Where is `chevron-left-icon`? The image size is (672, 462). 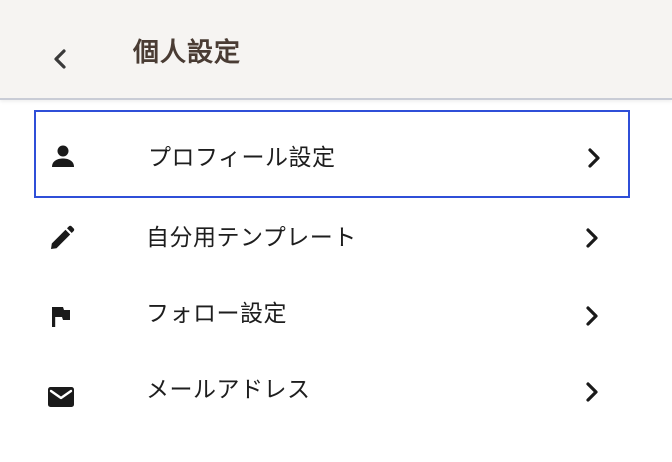
chevron-left-icon is located at coordinates (60, 59).